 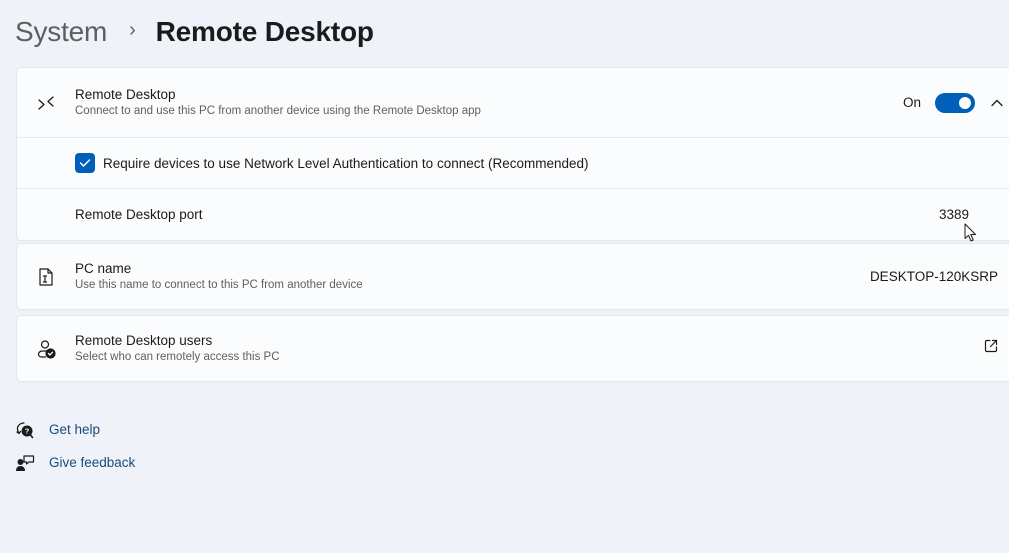 I want to click on give-feedback-link: Give feedback, so click(x=75, y=462).